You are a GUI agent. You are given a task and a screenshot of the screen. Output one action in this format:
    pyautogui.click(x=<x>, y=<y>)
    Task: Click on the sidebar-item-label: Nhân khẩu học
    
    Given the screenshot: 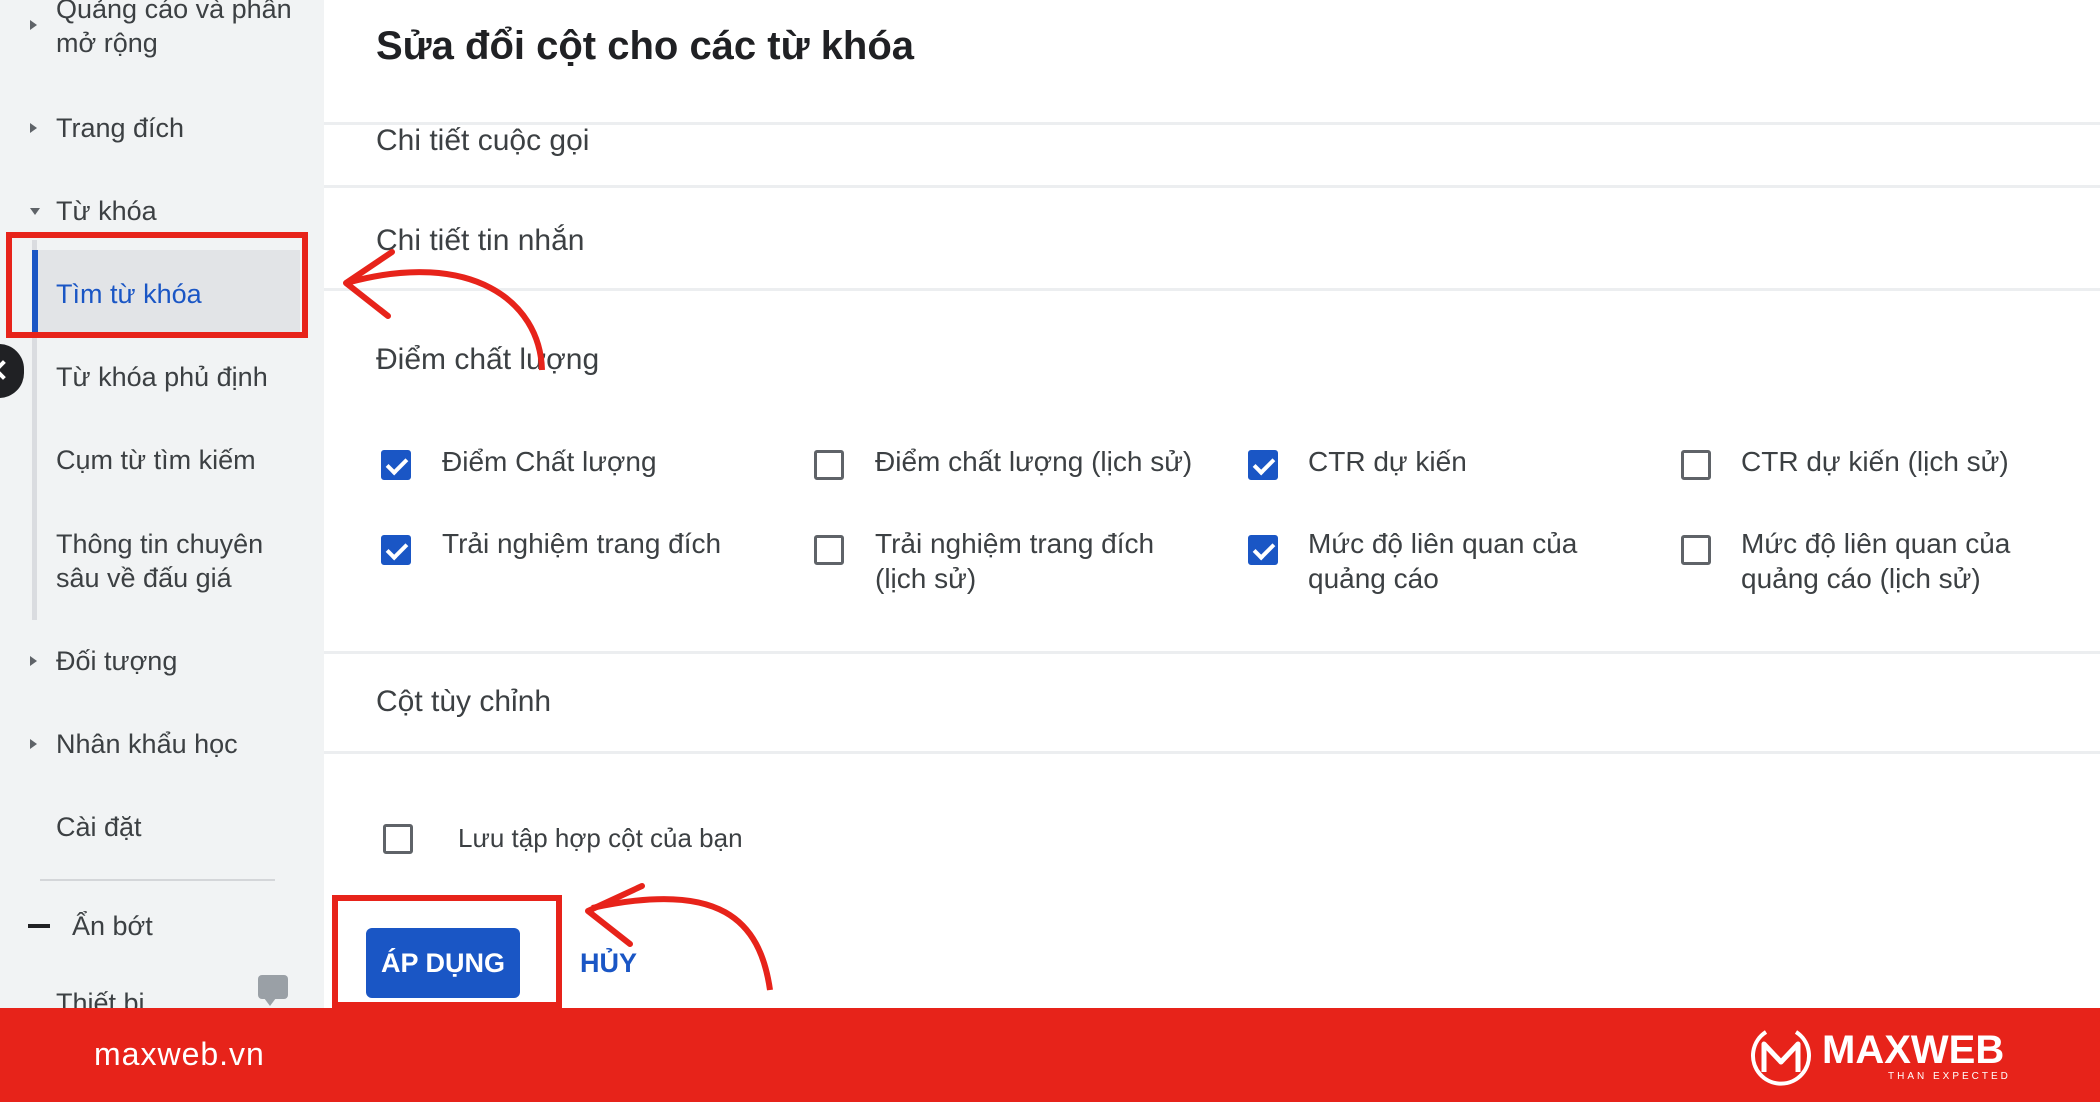 What is the action you would take?
    pyautogui.click(x=147, y=744)
    